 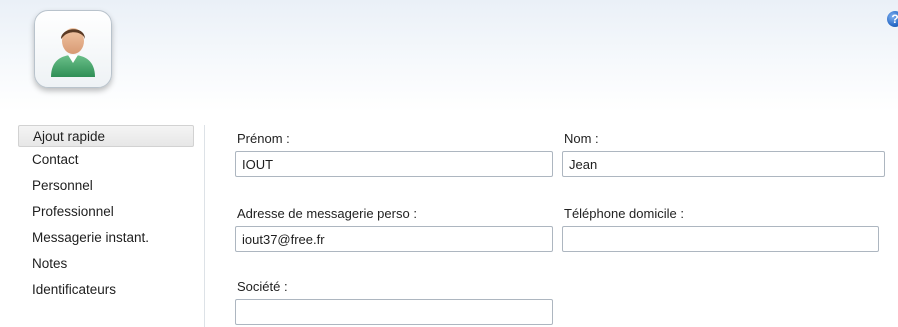 I want to click on sidebar-item-notes: Notes, so click(x=106, y=264).